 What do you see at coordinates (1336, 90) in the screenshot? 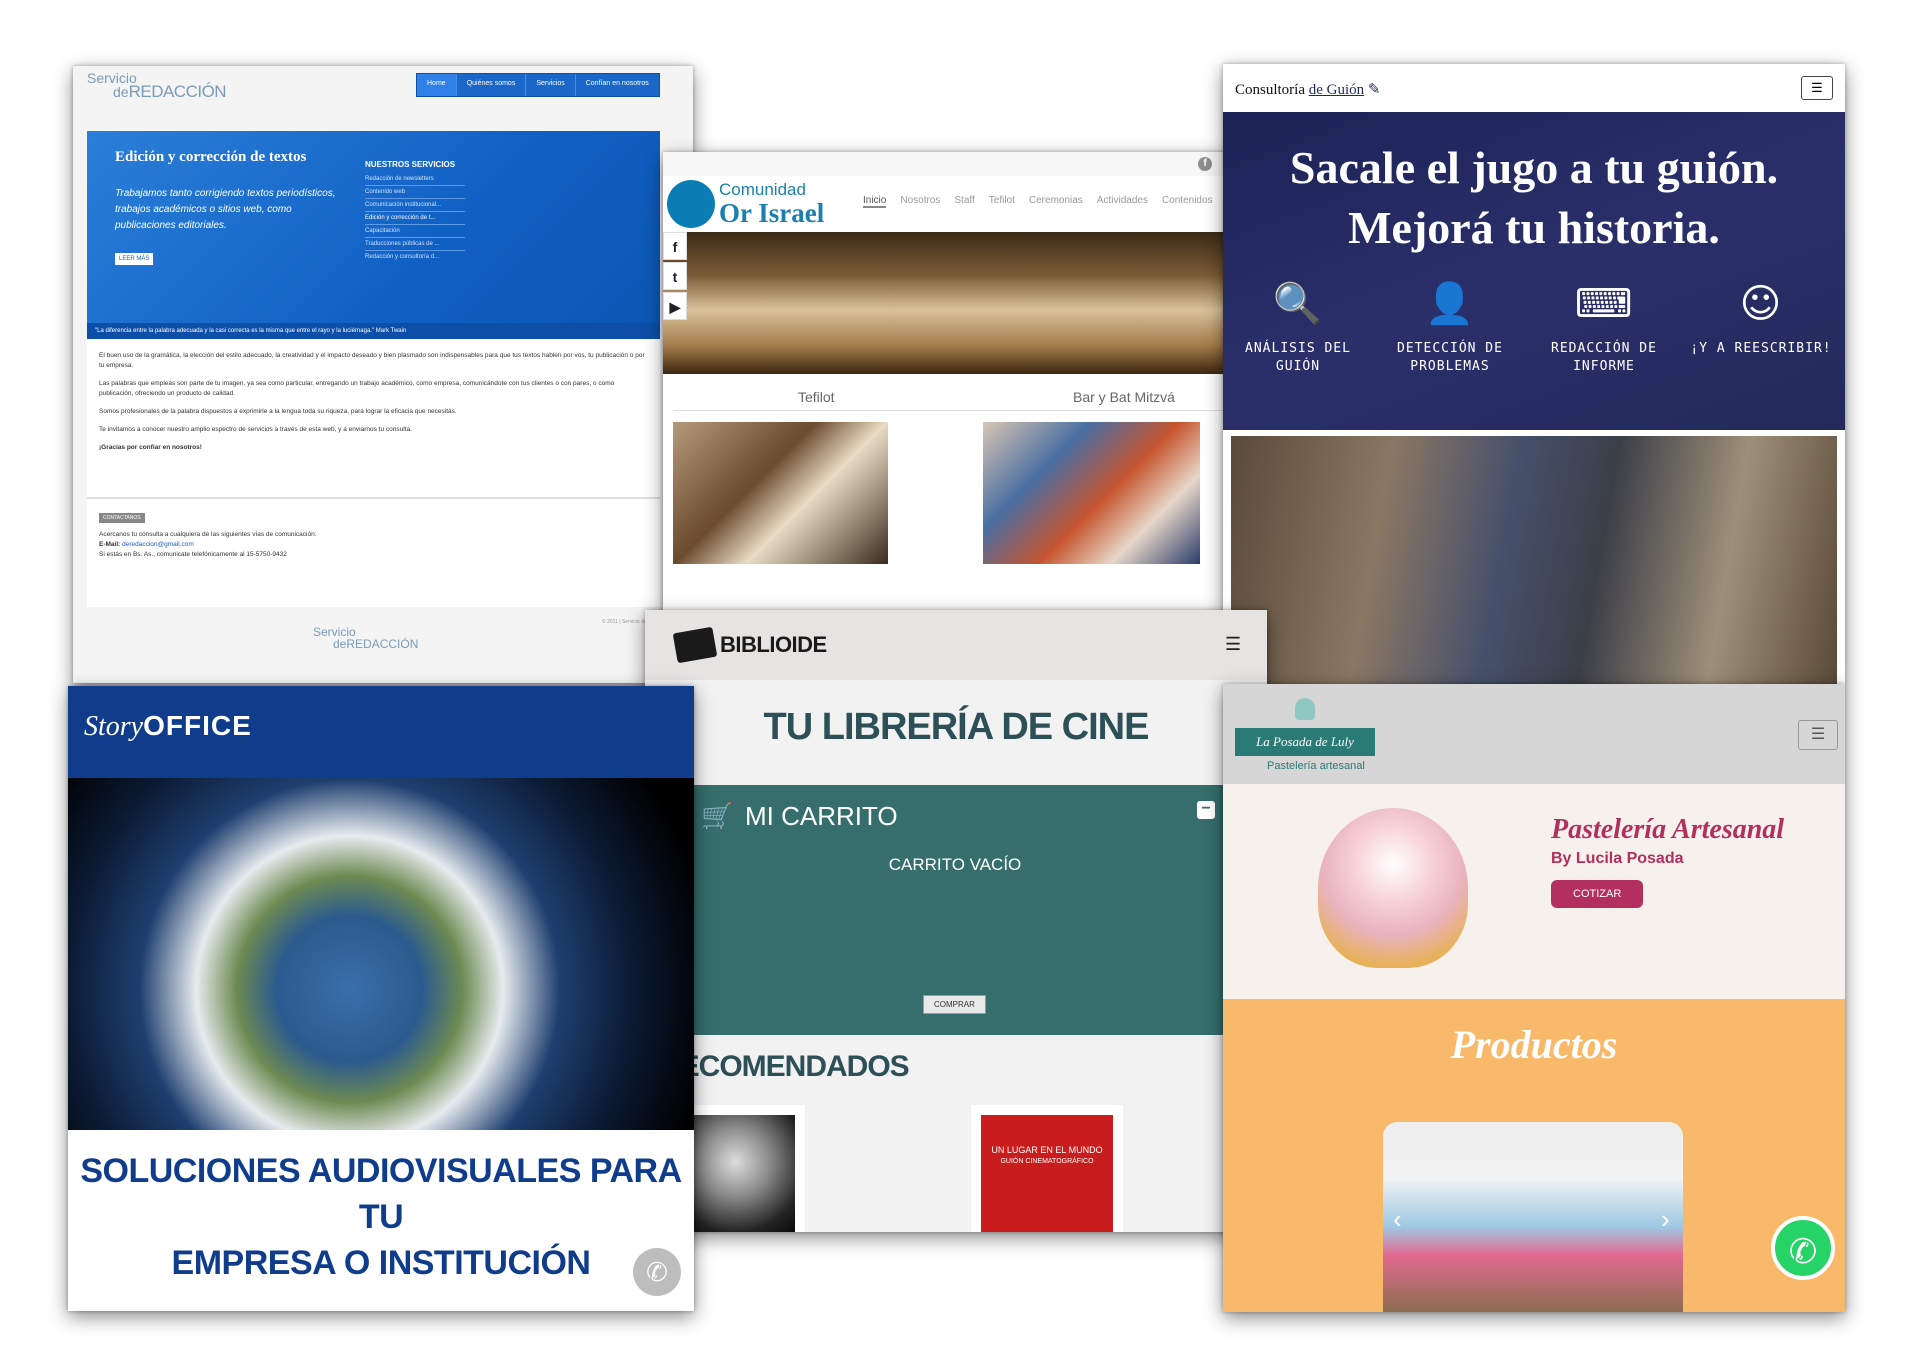
I see `brand-link: de Guión` at bounding box center [1336, 90].